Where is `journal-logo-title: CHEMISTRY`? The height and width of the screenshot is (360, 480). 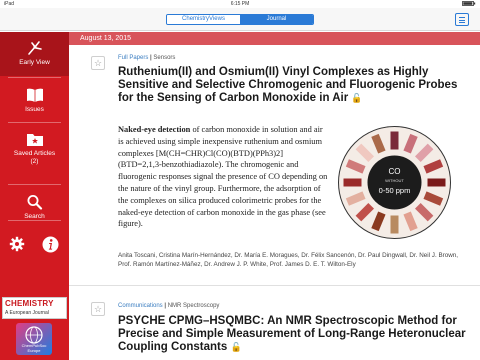 journal-logo-title: CHEMISTRY is located at coordinates (29, 303).